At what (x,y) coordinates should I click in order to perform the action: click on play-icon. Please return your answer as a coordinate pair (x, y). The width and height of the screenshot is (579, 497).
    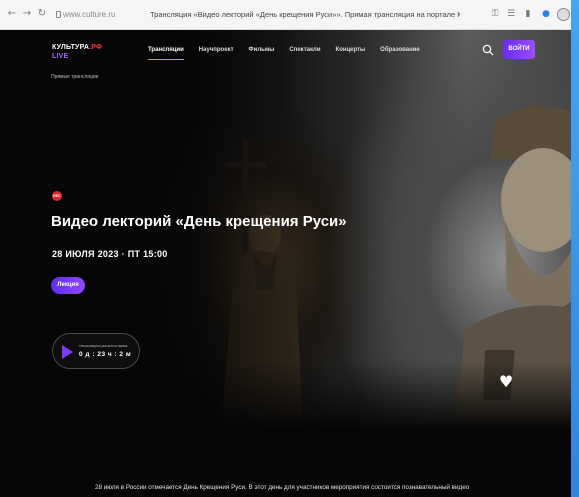
    Looking at the image, I should click on (67, 352).